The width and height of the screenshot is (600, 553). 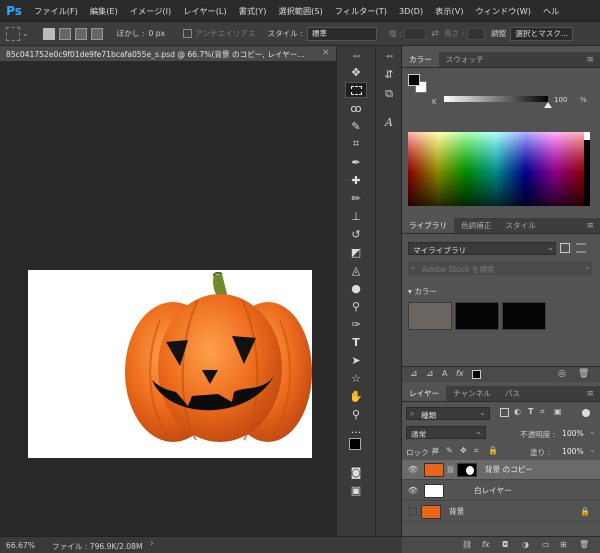 What do you see at coordinates (476, 374) in the screenshot?
I see `add-color-icon` at bounding box center [476, 374].